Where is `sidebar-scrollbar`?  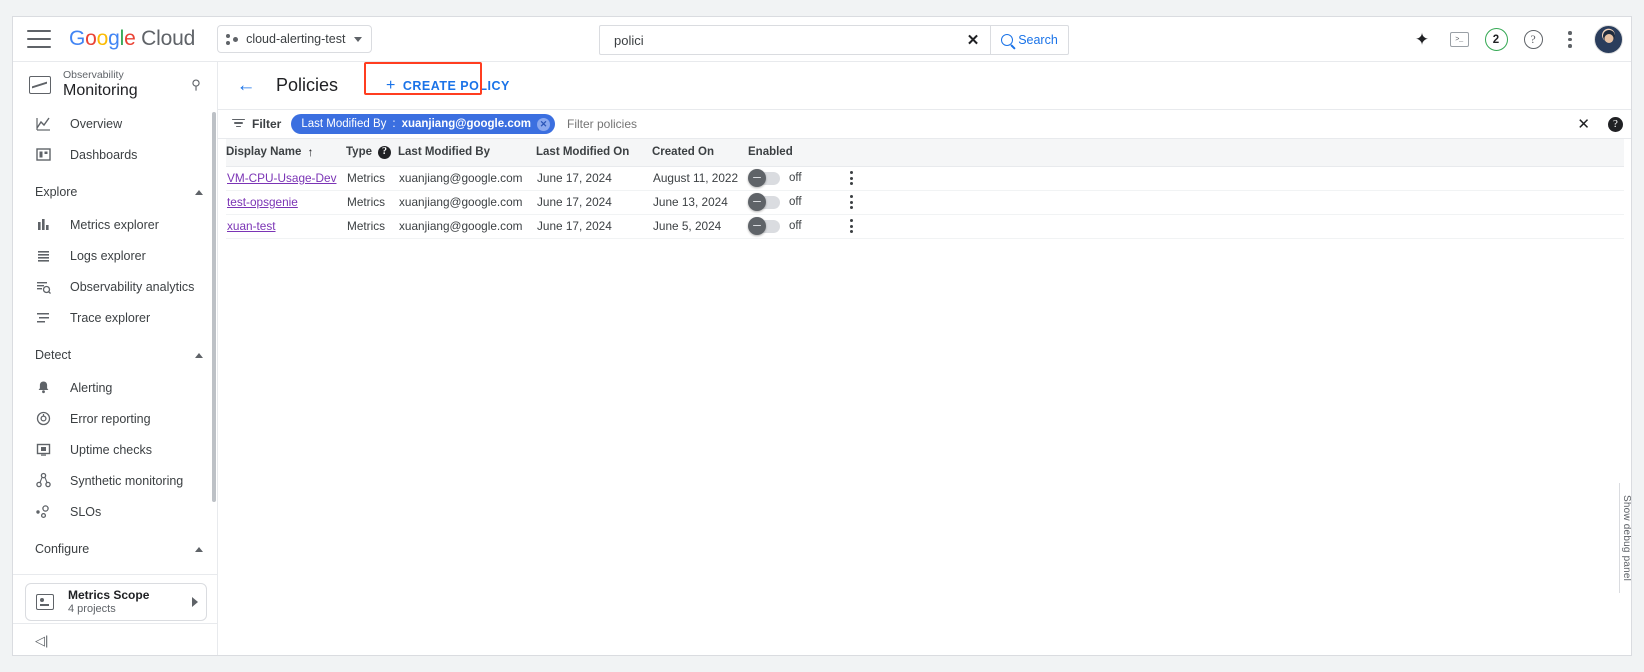 sidebar-scrollbar is located at coordinates (214, 307).